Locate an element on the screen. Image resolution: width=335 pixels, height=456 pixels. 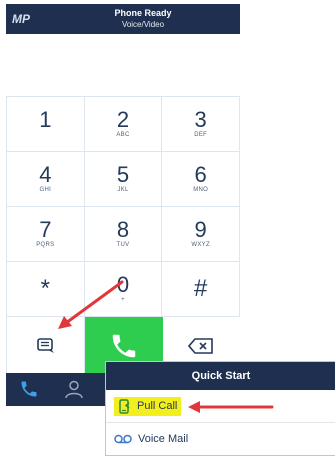
pull-call-item: Pull Call is located at coordinates (220, 406).